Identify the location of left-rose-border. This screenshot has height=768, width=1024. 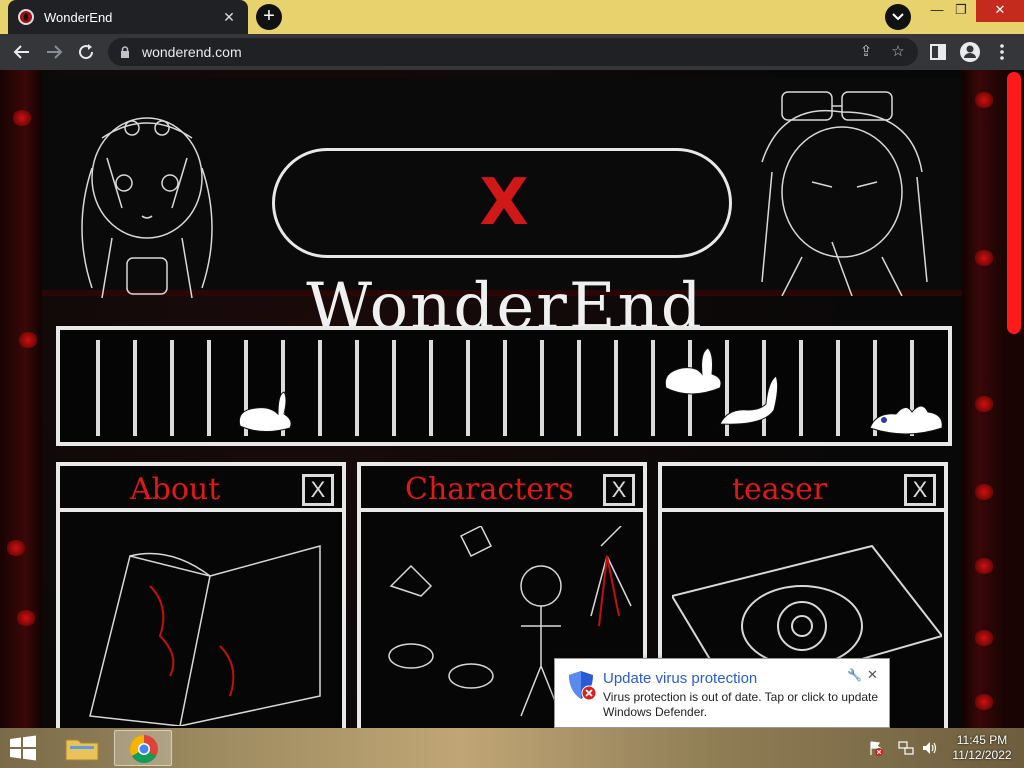
(21, 399).